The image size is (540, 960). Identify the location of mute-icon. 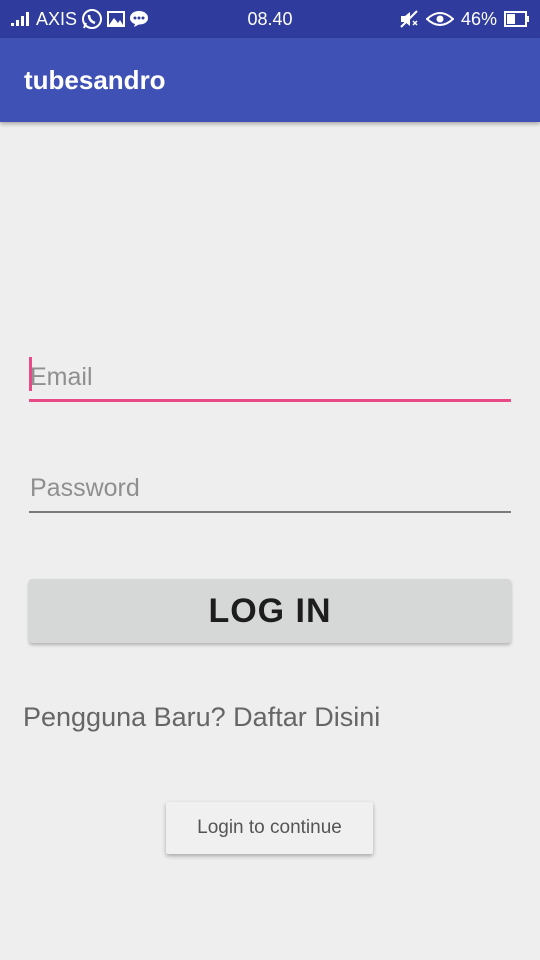
(409, 19).